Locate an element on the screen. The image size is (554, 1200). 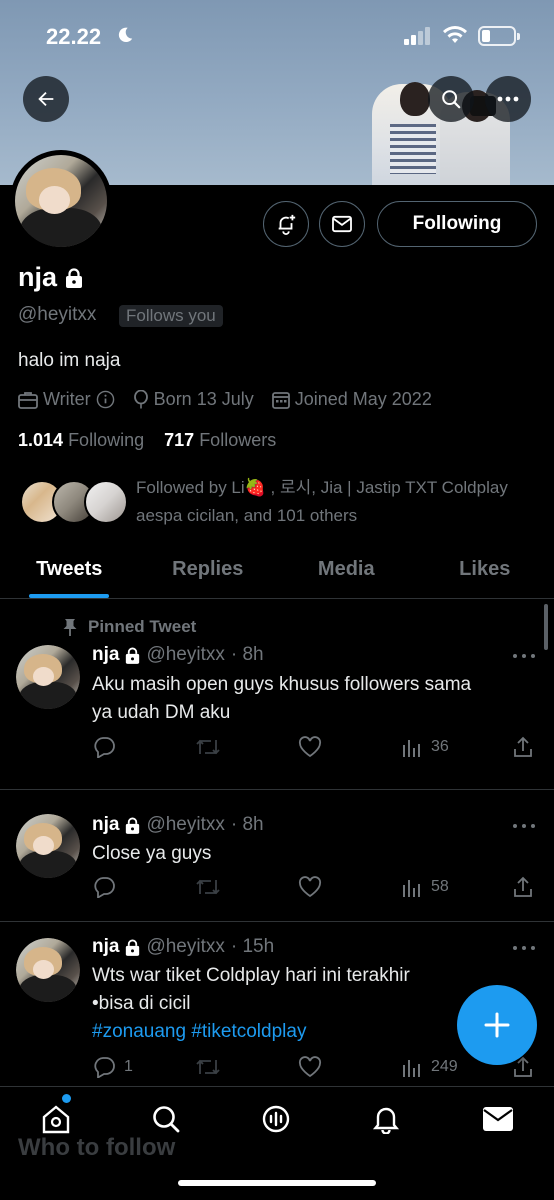
notifications-toggle-button is located at coordinates (286, 224).